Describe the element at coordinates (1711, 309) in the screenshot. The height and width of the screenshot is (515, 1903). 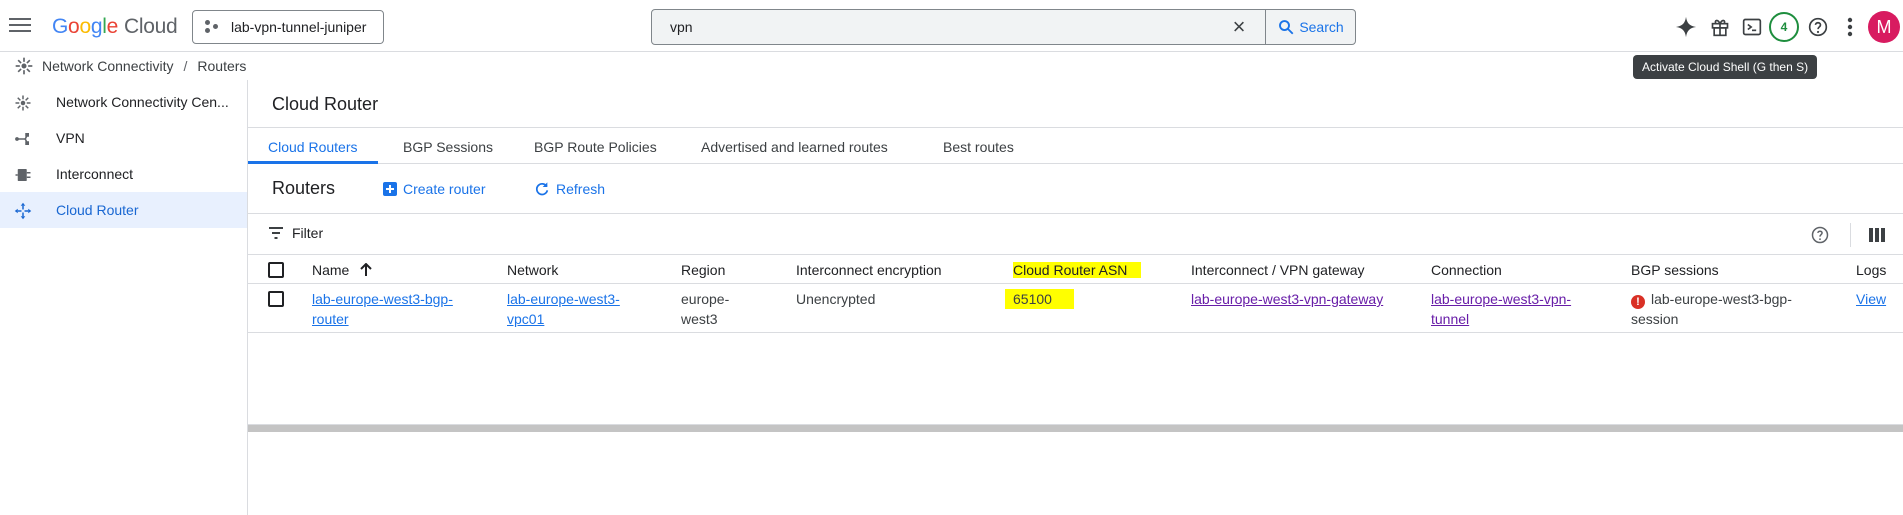
I see `bgp-session-cell: ! lab-europe-west3-bgp- session` at that location.